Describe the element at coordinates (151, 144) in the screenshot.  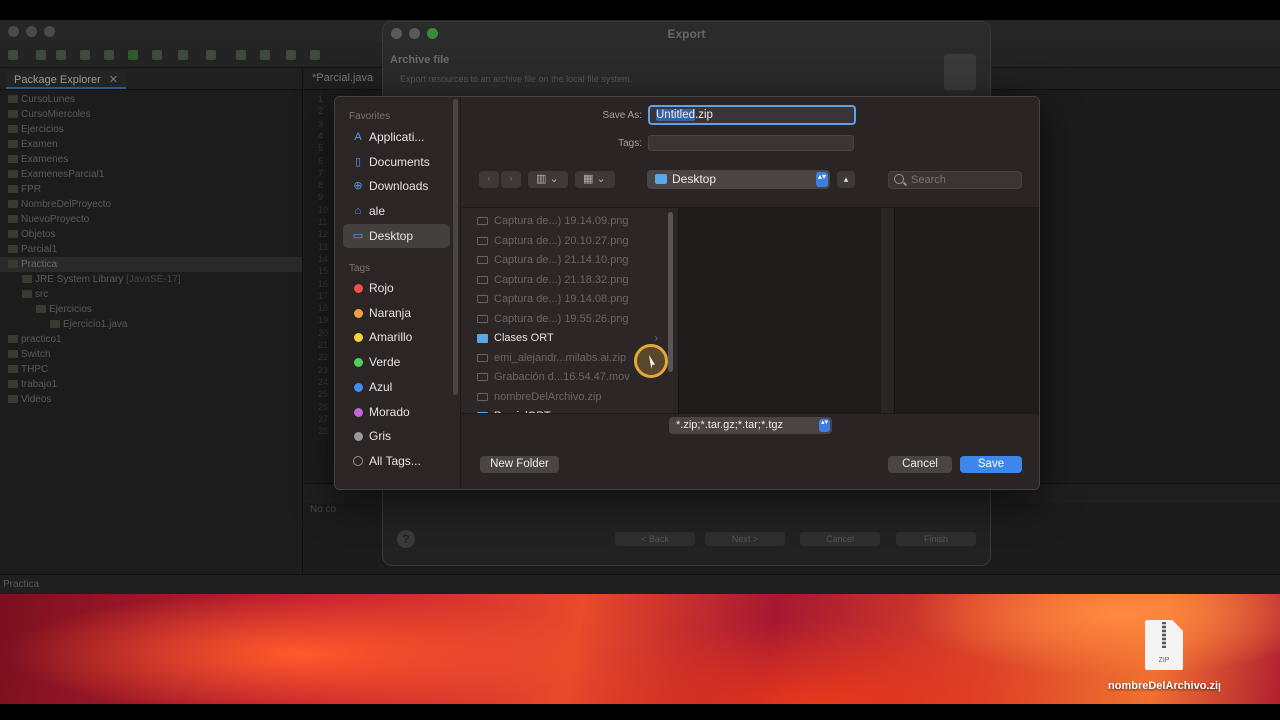
I see `tree-item: Examen` at that location.